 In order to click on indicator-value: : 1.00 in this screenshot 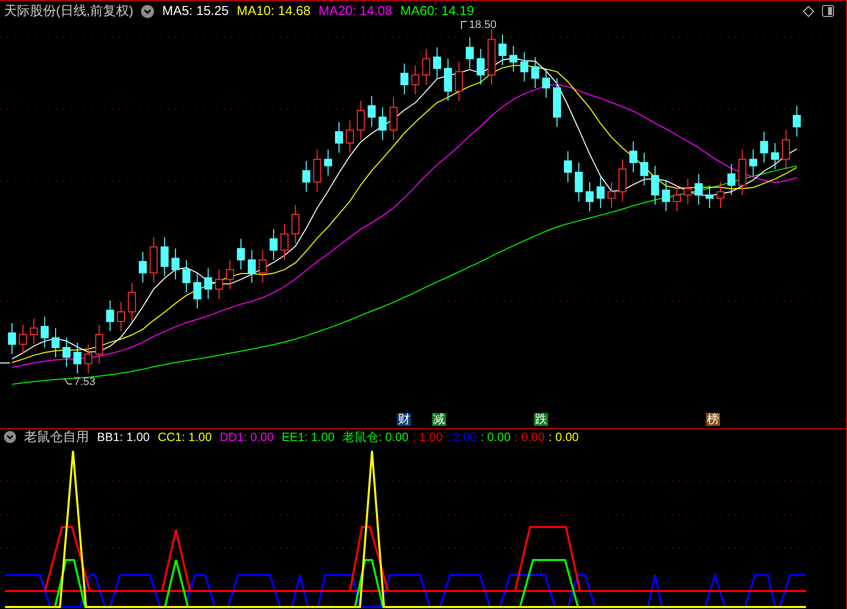, I will do `click(427, 437)`.